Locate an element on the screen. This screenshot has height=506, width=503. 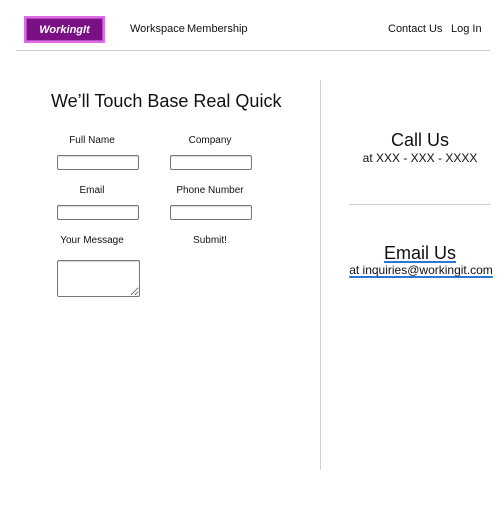
message-textarea is located at coordinates (98, 278).